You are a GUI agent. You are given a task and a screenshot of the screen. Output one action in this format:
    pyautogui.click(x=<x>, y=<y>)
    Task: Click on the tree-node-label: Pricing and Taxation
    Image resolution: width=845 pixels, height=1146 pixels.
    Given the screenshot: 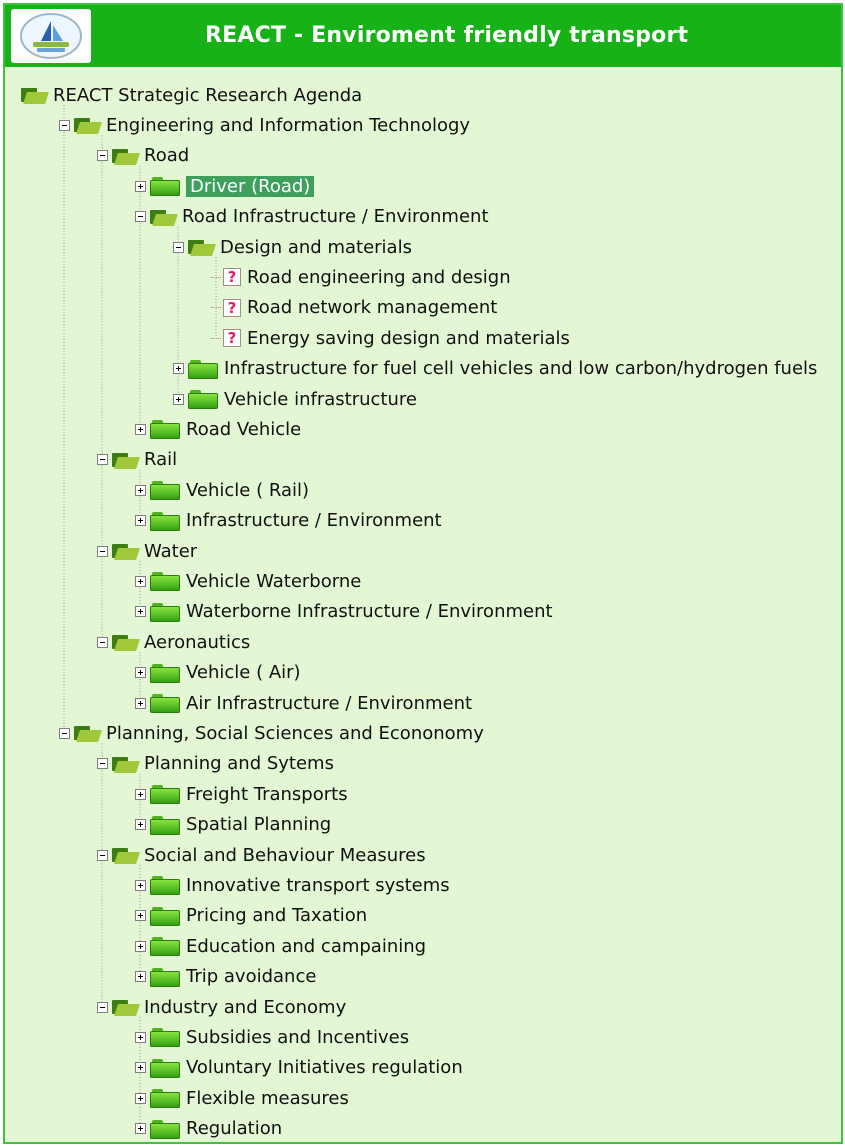 What is the action you would take?
    pyautogui.click(x=276, y=915)
    